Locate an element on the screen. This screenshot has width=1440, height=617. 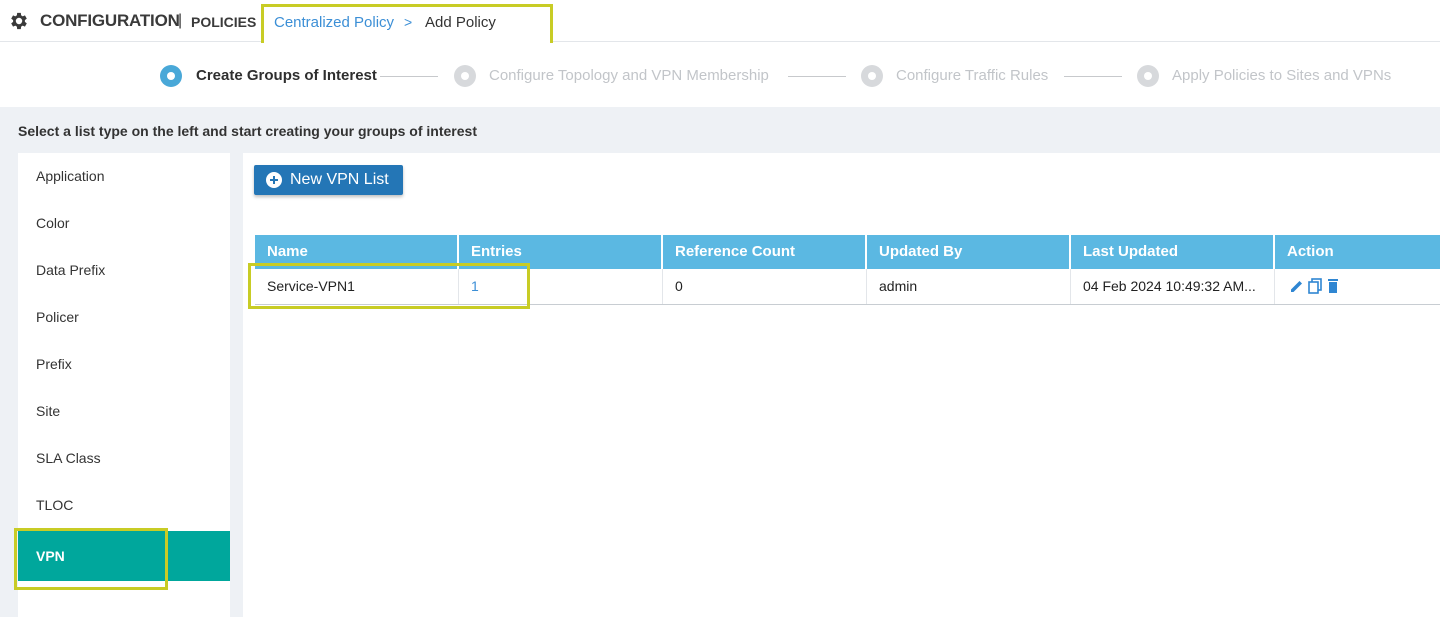
plus-circle-icon is located at coordinates (274, 180).